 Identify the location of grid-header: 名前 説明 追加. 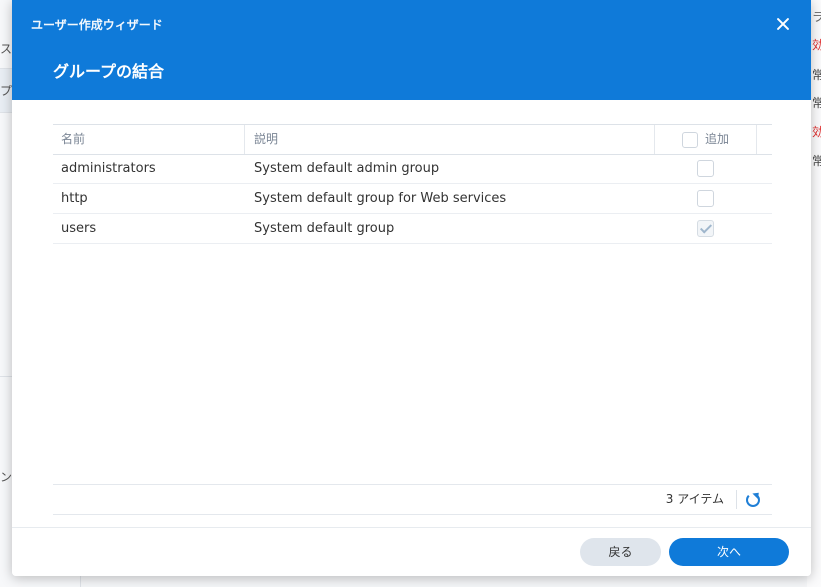
(412, 139).